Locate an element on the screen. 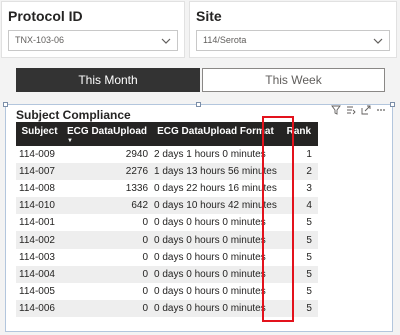 This screenshot has height=335, width=400. subject-cell: 114-002 is located at coordinates (39, 240).